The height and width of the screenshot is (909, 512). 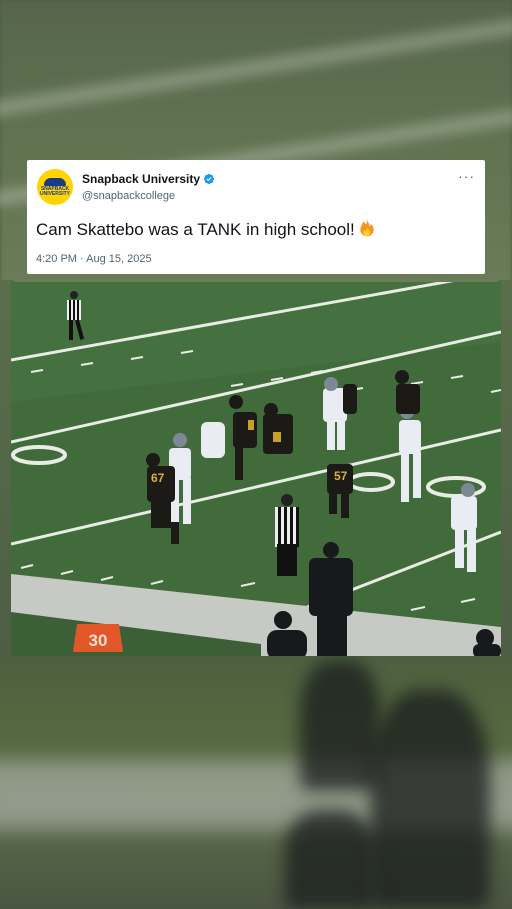 I want to click on tweet-timestamp: 4:20 PM · Aug 15, 2025, so click(x=94, y=259).